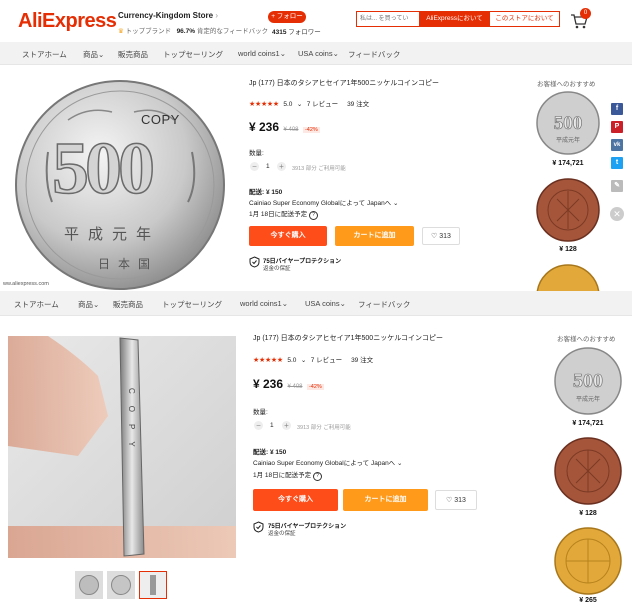  I want to click on price-row: ¥ 236 ¥ 408 -42%, so click(288, 384).